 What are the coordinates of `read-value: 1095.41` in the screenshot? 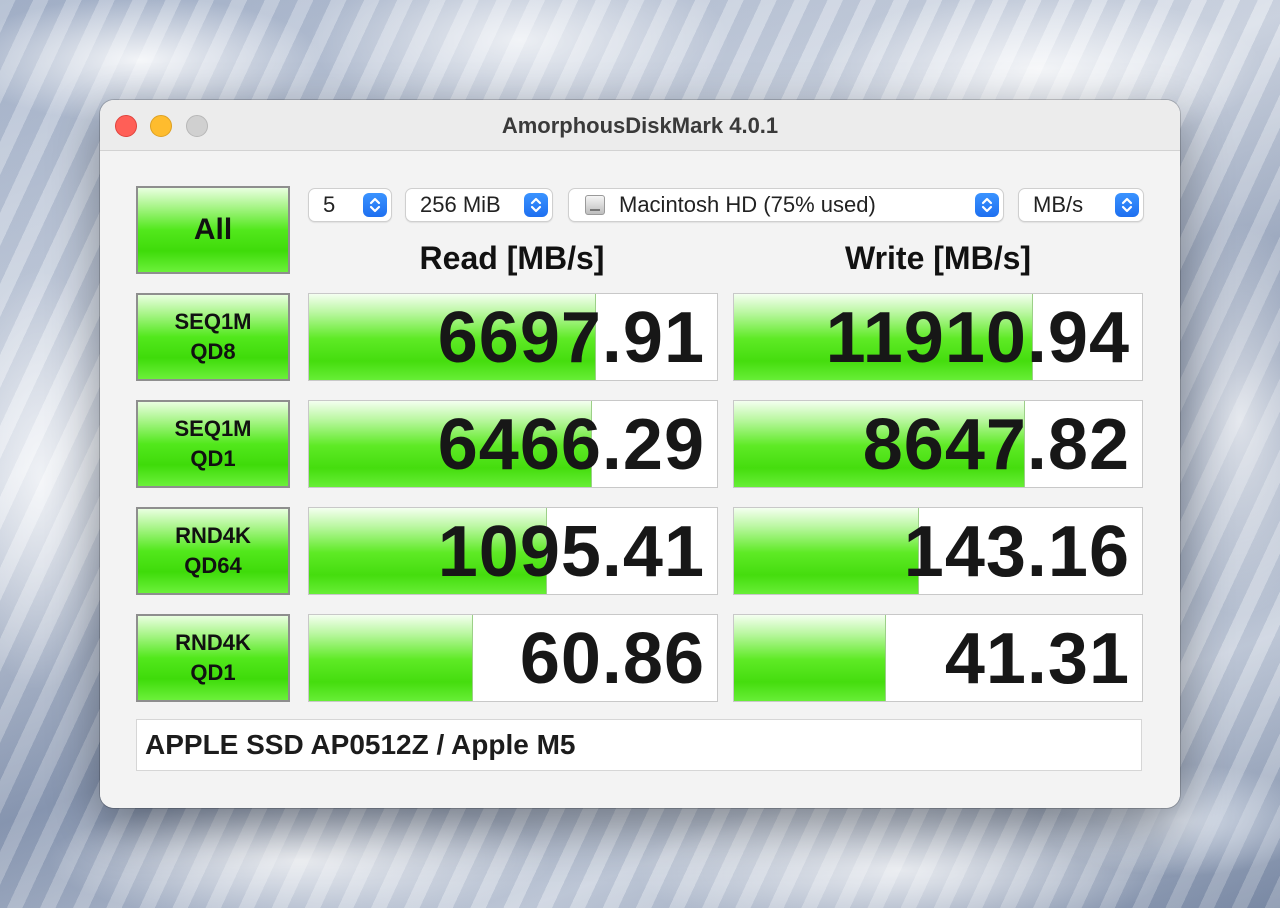 It's located at (571, 552).